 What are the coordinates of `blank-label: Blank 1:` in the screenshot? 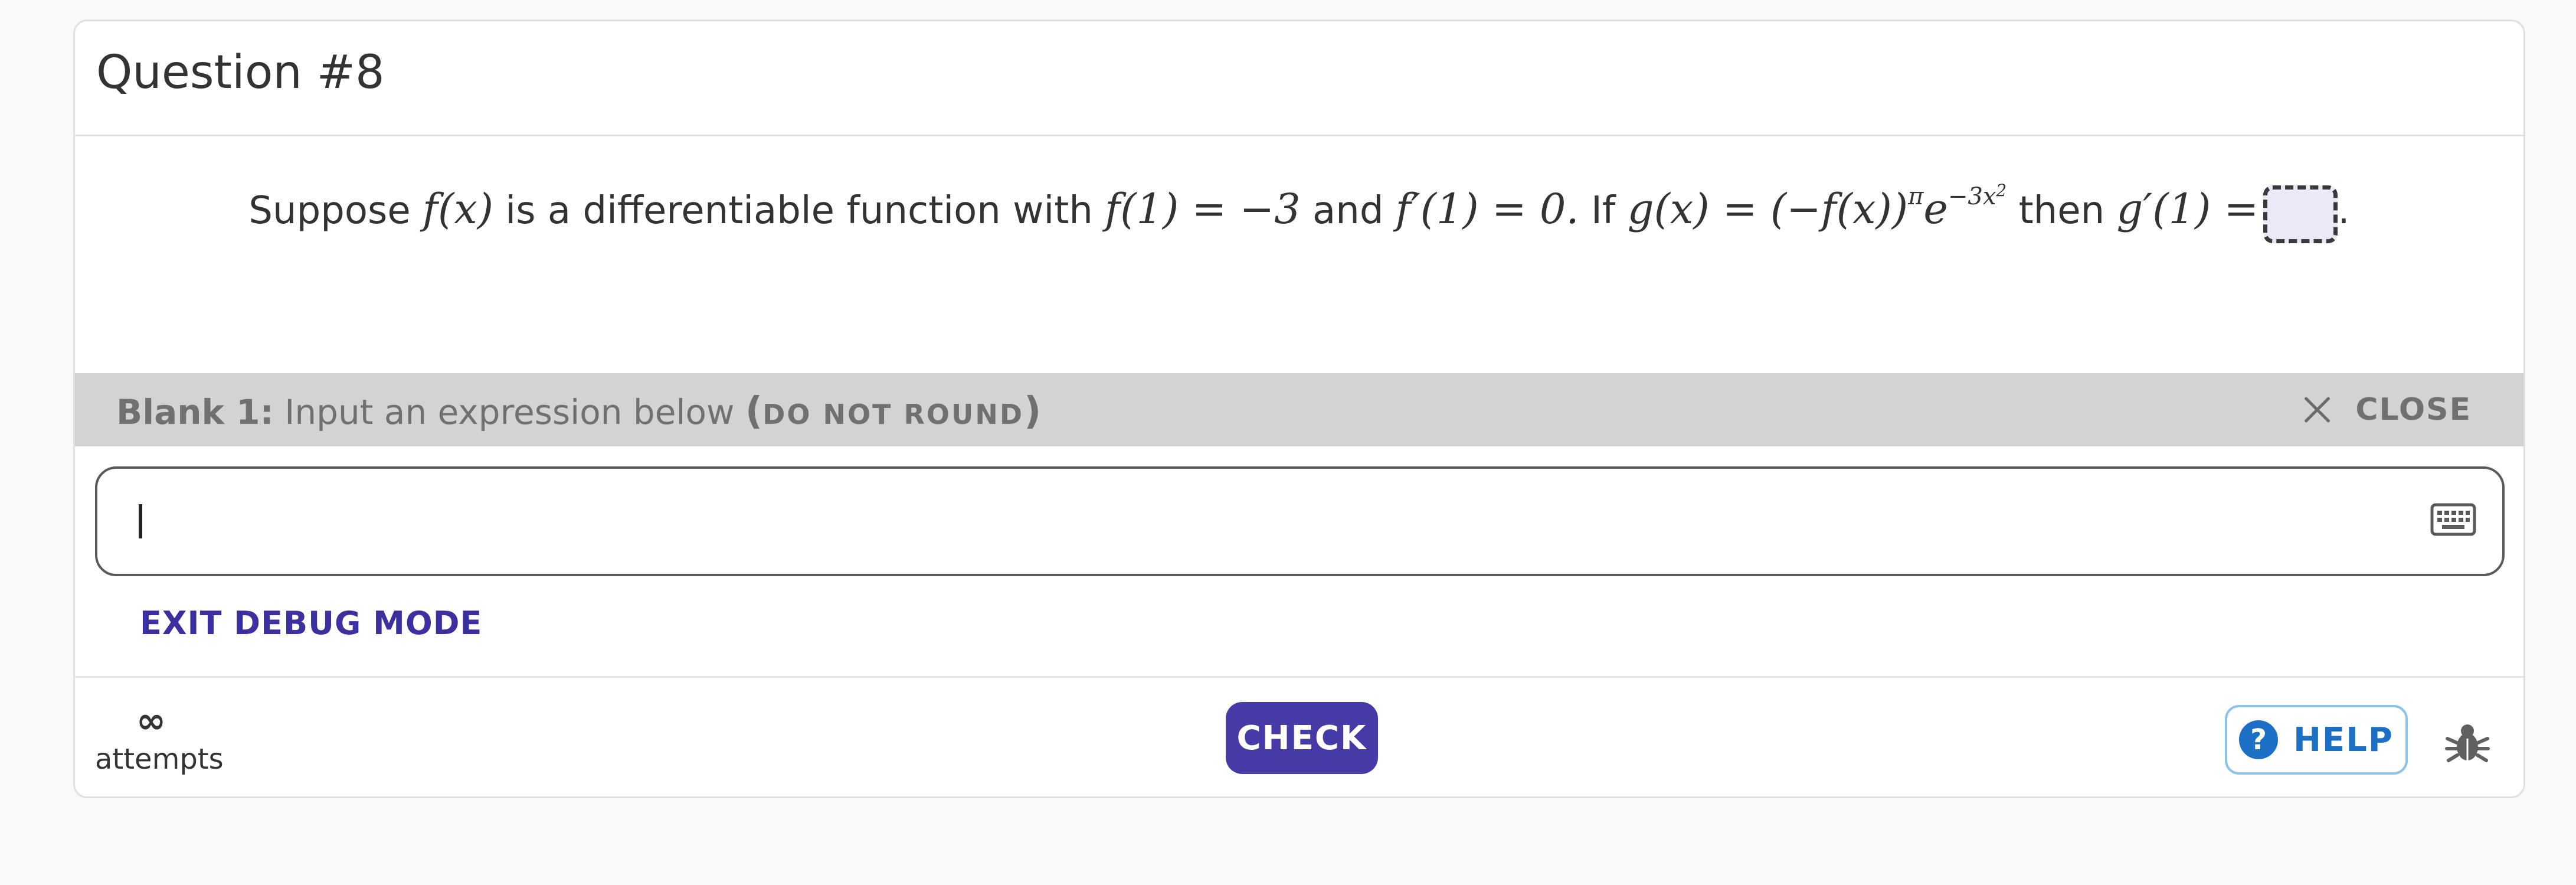 It's located at (195, 412).